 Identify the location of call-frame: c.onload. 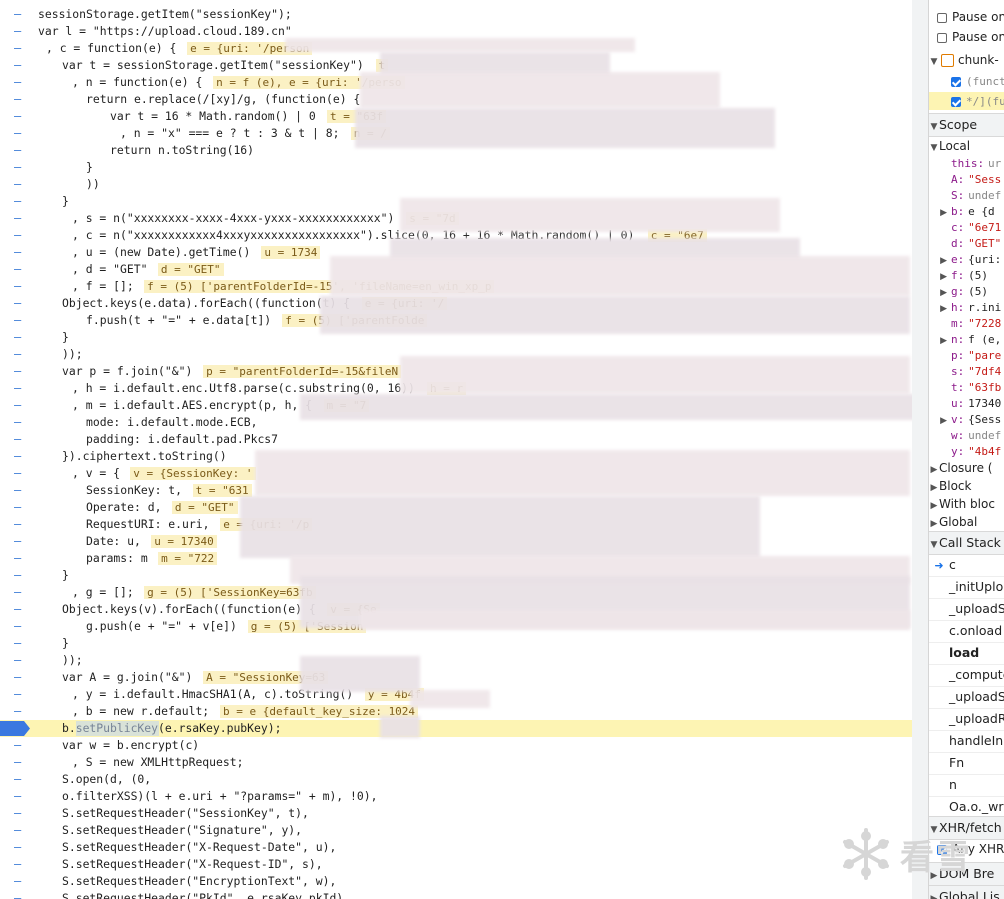
(966, 631).